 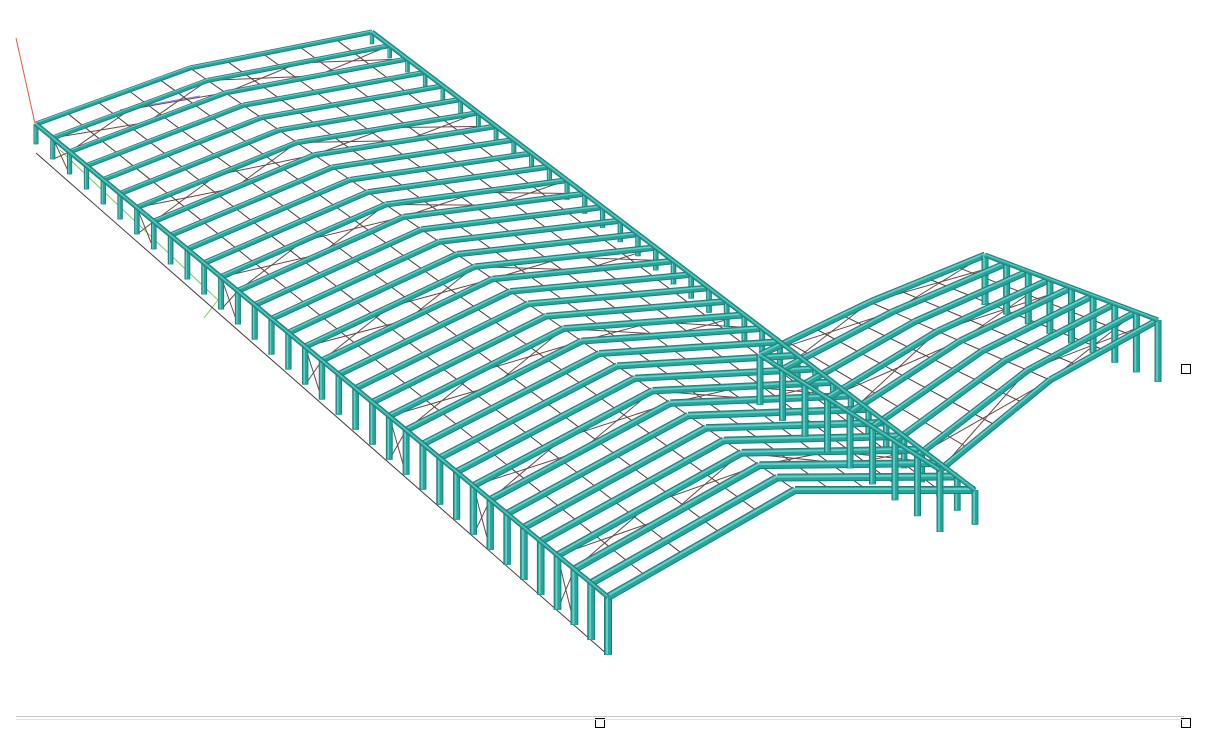 What do you see at coordinates (1186, 369) in the screenshot?
I see `resize-handle-right` at bounding box center [1186, 369].